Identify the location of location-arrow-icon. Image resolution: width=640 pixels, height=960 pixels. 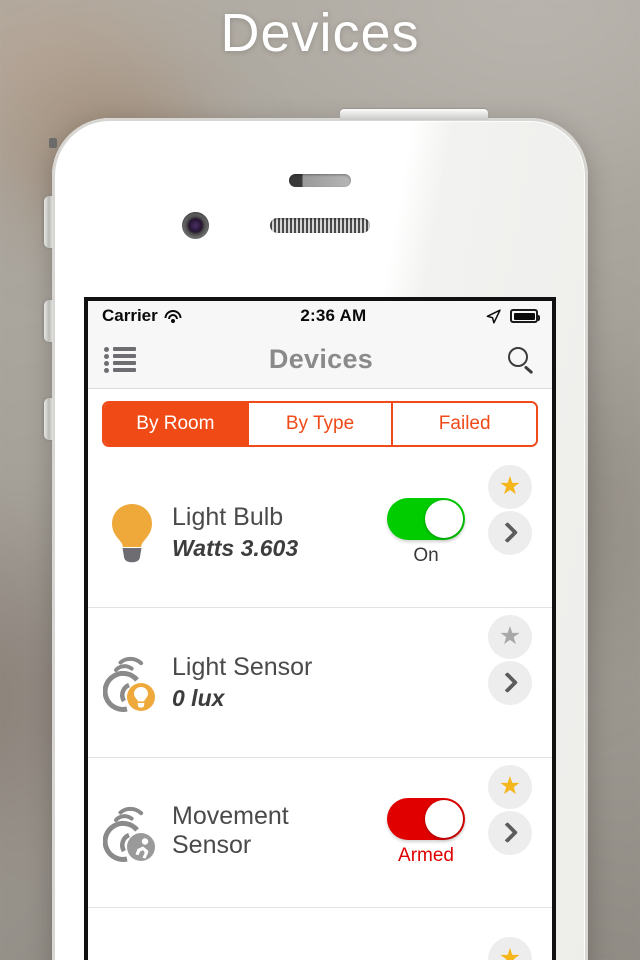
(493, 316).